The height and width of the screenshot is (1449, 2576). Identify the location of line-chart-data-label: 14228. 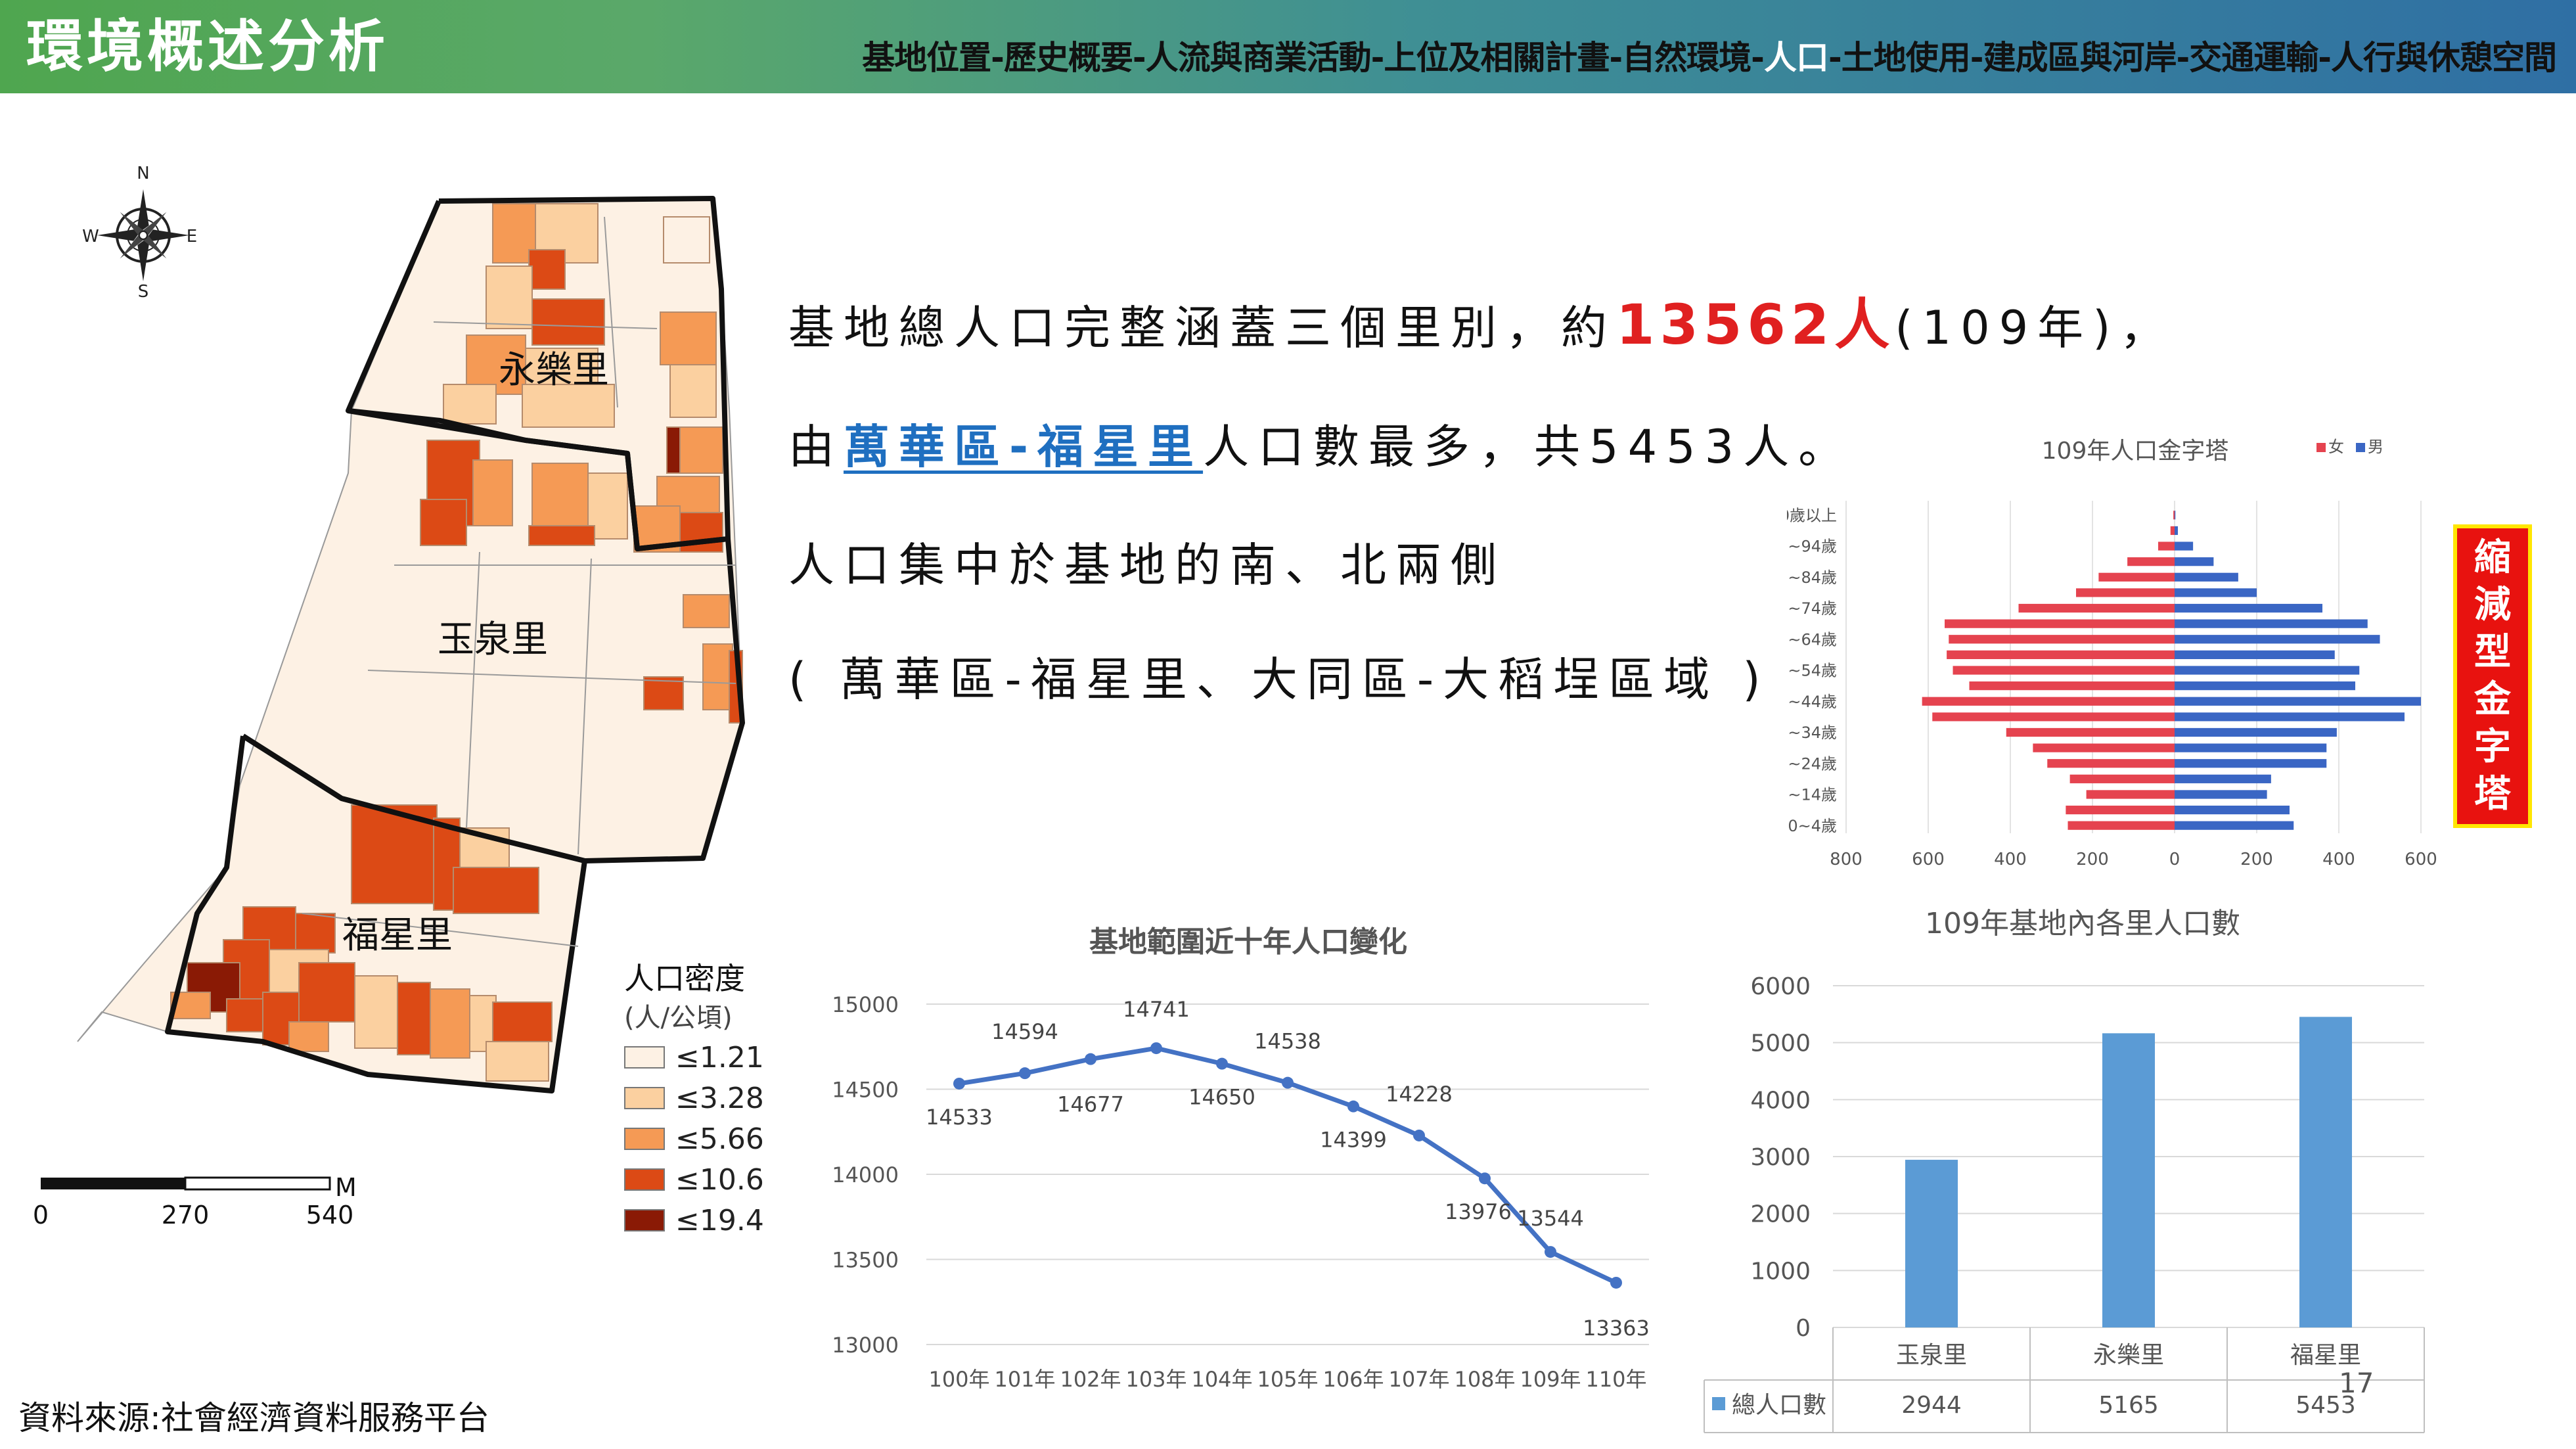
(1419, 1094).